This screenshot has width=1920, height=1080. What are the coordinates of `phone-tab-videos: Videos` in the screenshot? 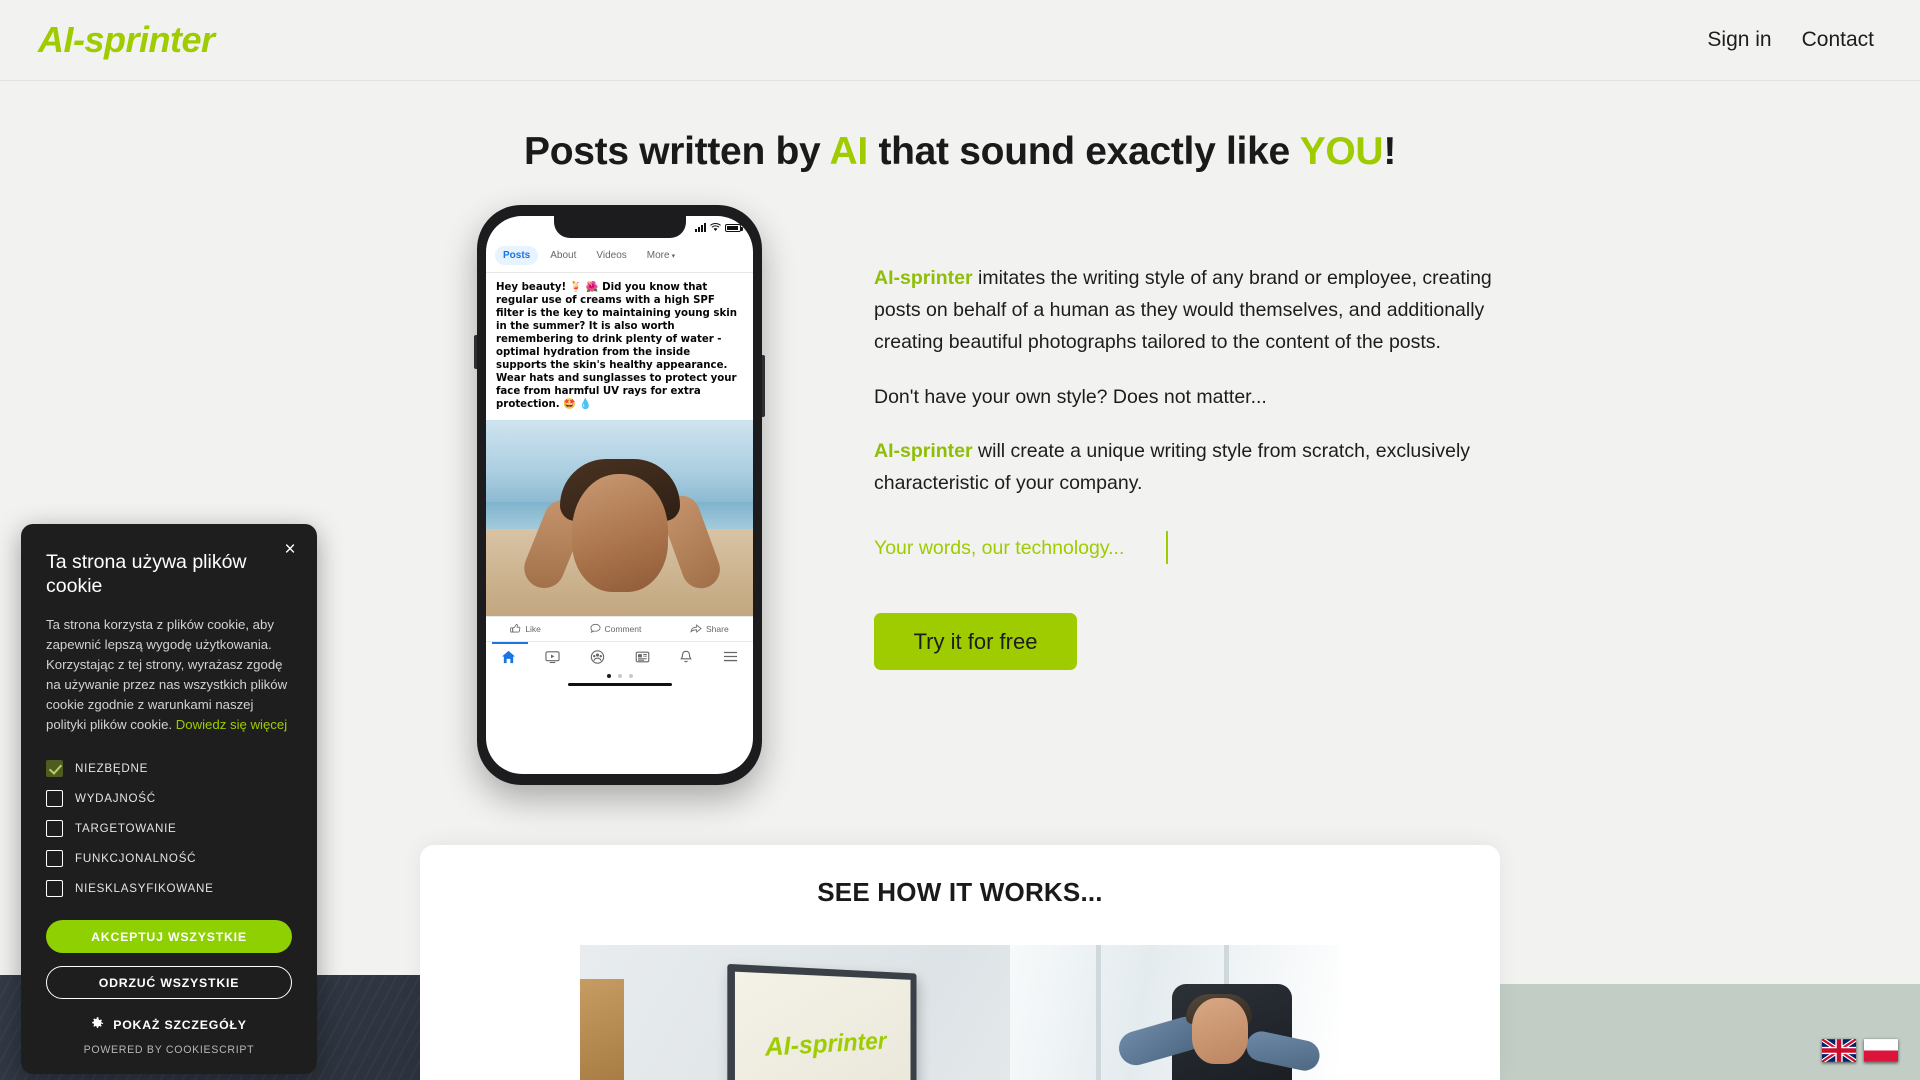 It's located at (611, 255).